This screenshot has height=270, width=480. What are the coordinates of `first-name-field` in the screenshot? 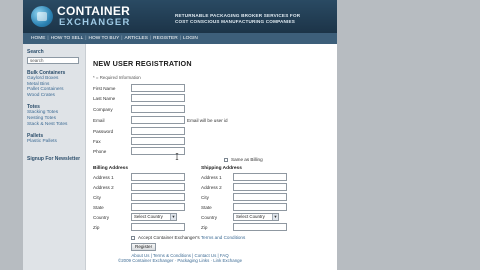 It's located at (158, 88).